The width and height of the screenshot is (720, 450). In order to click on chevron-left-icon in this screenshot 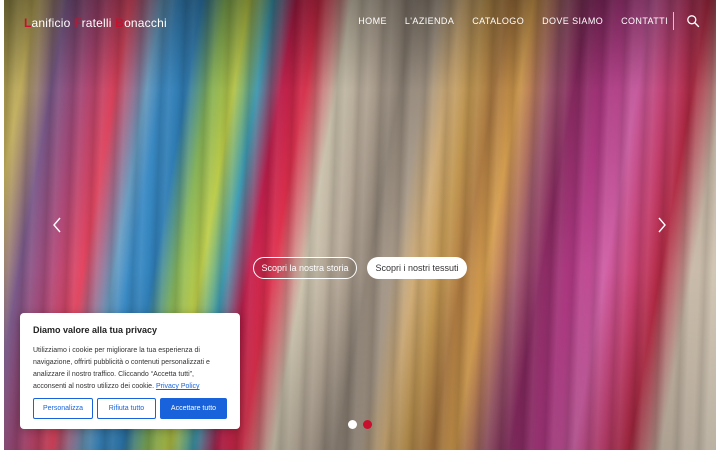, I will do `click(57, 225)`.